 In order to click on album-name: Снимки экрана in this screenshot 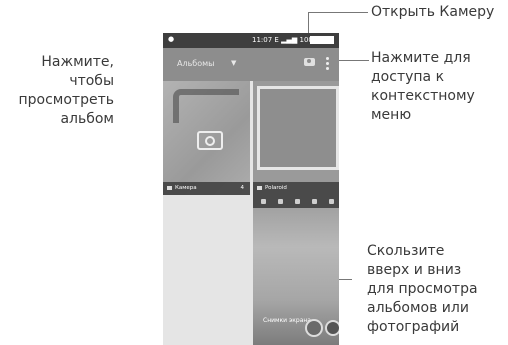, I will do `click(287, 320)`.